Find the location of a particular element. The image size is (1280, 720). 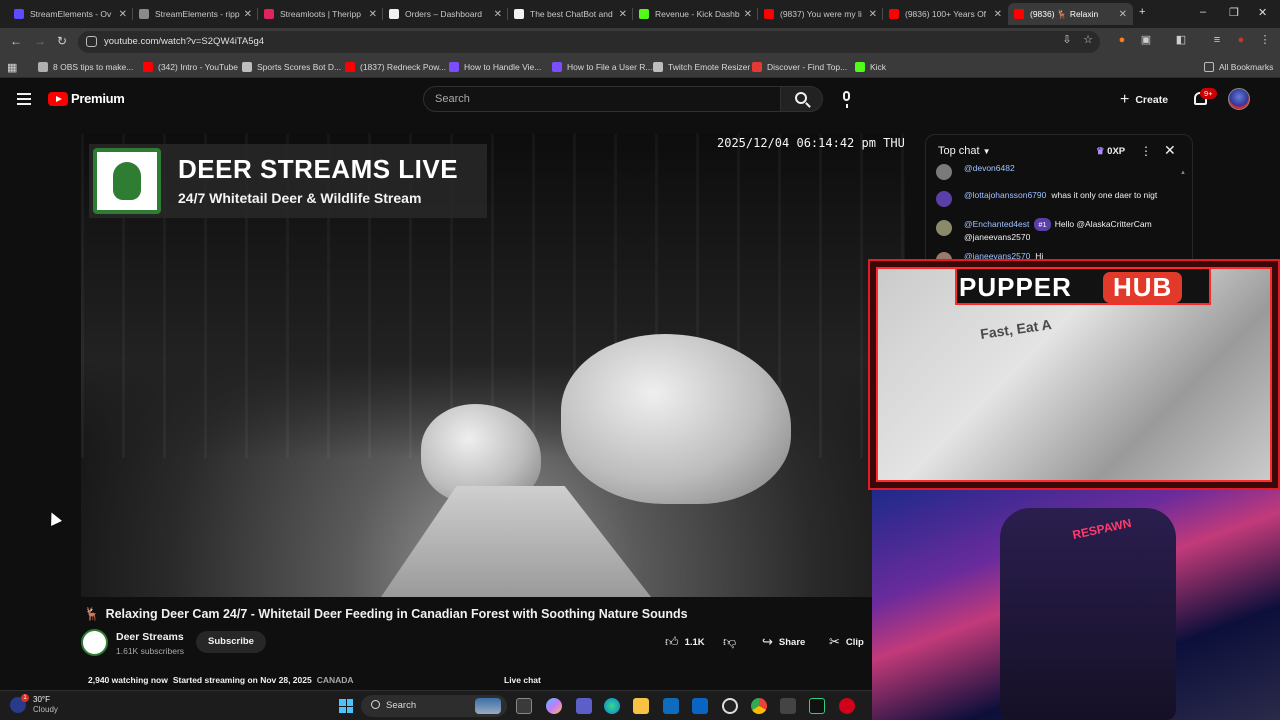

pupper-word: PUPPER is located at coordinates (1015, 287).